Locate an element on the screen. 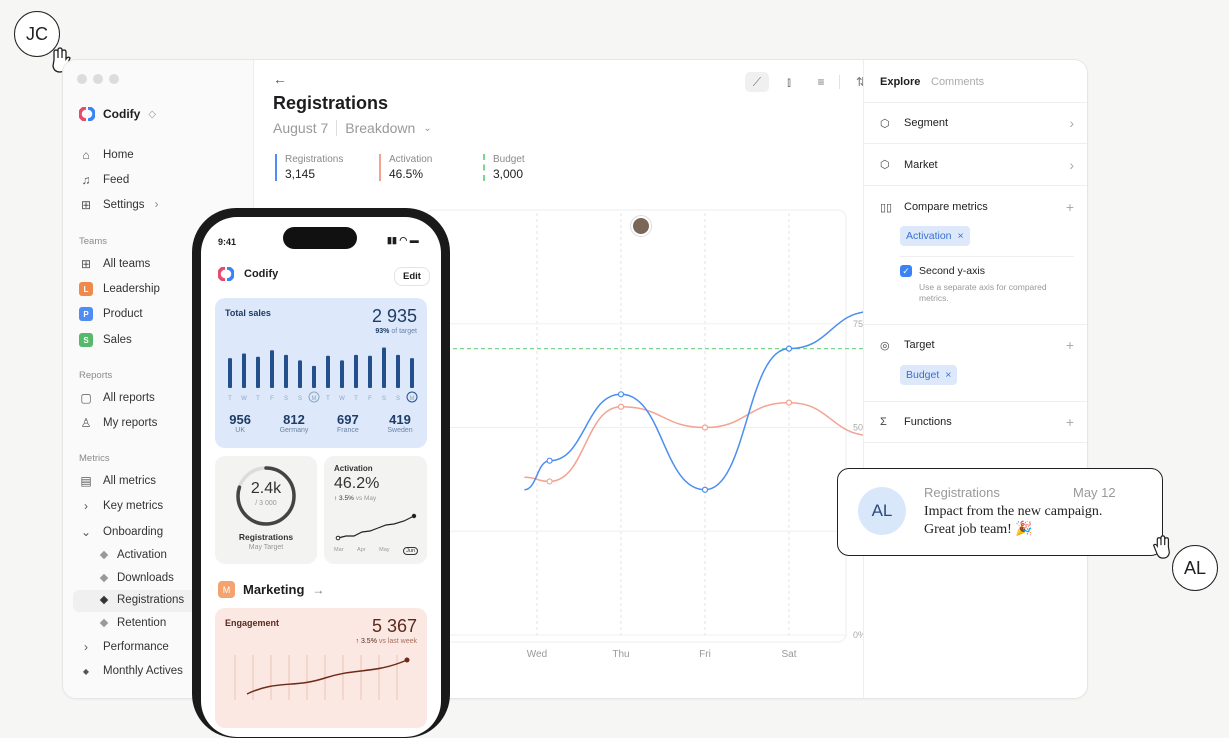 Image resolution: width=1229 pixels, height=738 pixels. sidebar-item-sales: S Sales is located at coordinates (105, 340).